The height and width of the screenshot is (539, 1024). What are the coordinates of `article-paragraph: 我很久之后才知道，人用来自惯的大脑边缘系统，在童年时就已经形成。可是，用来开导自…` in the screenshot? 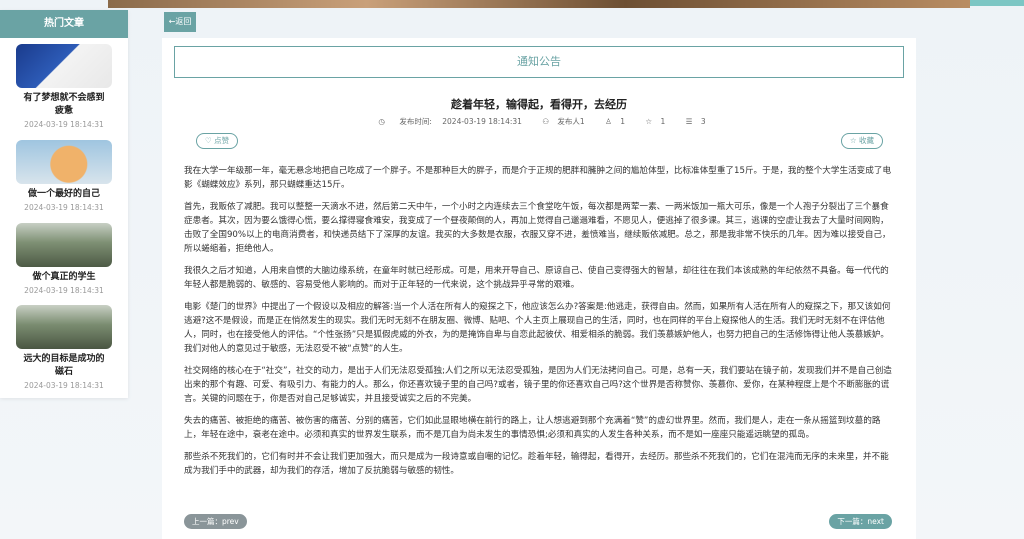 It's located at (536, 278).